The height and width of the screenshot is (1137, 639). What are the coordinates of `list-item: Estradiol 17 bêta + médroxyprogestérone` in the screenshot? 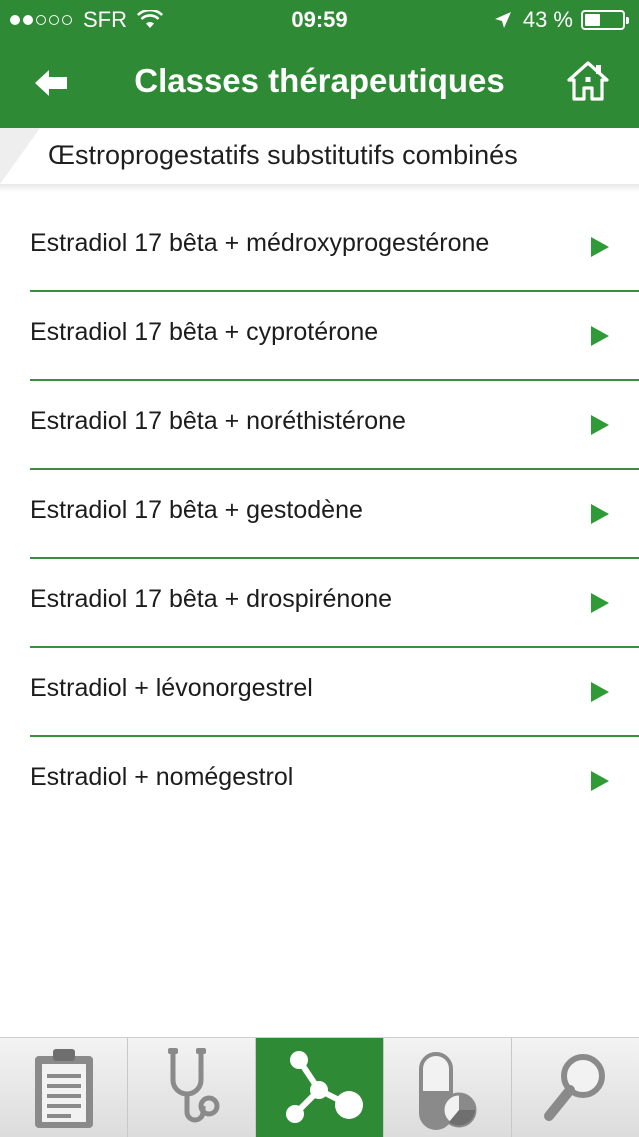 It's located at (334, 247).